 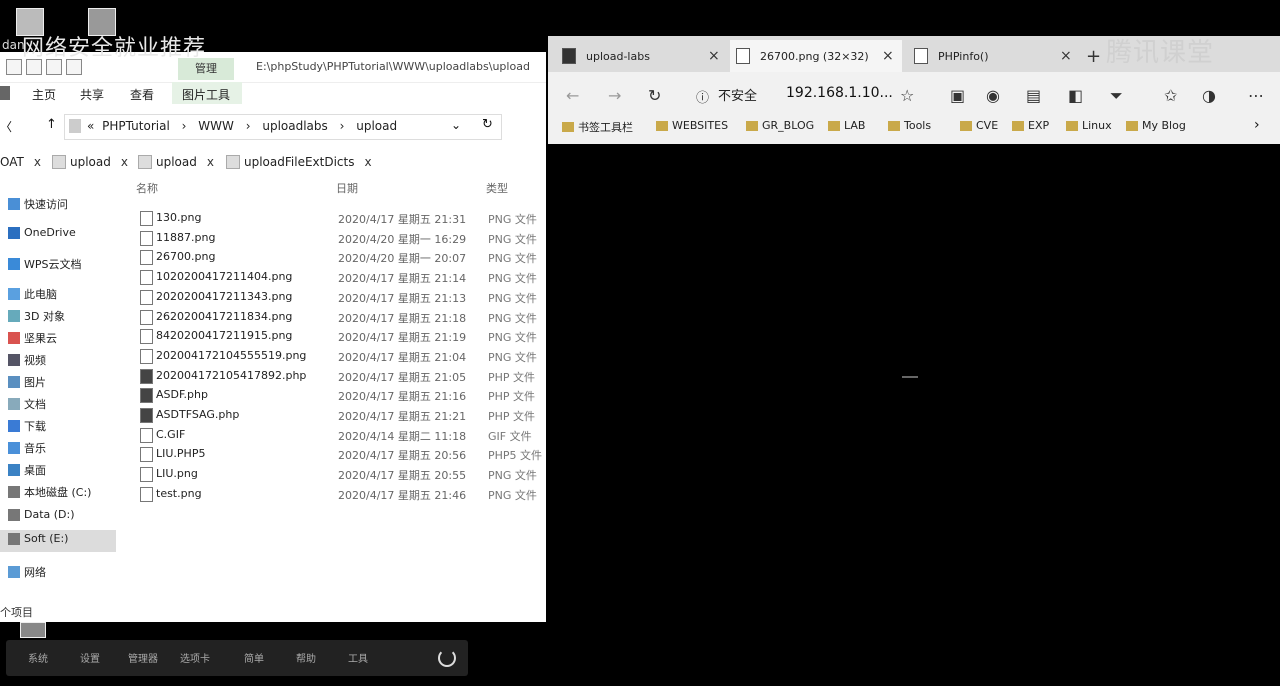 I want to click on bookmark-folder: Linux, so click(x=1089, y=125).